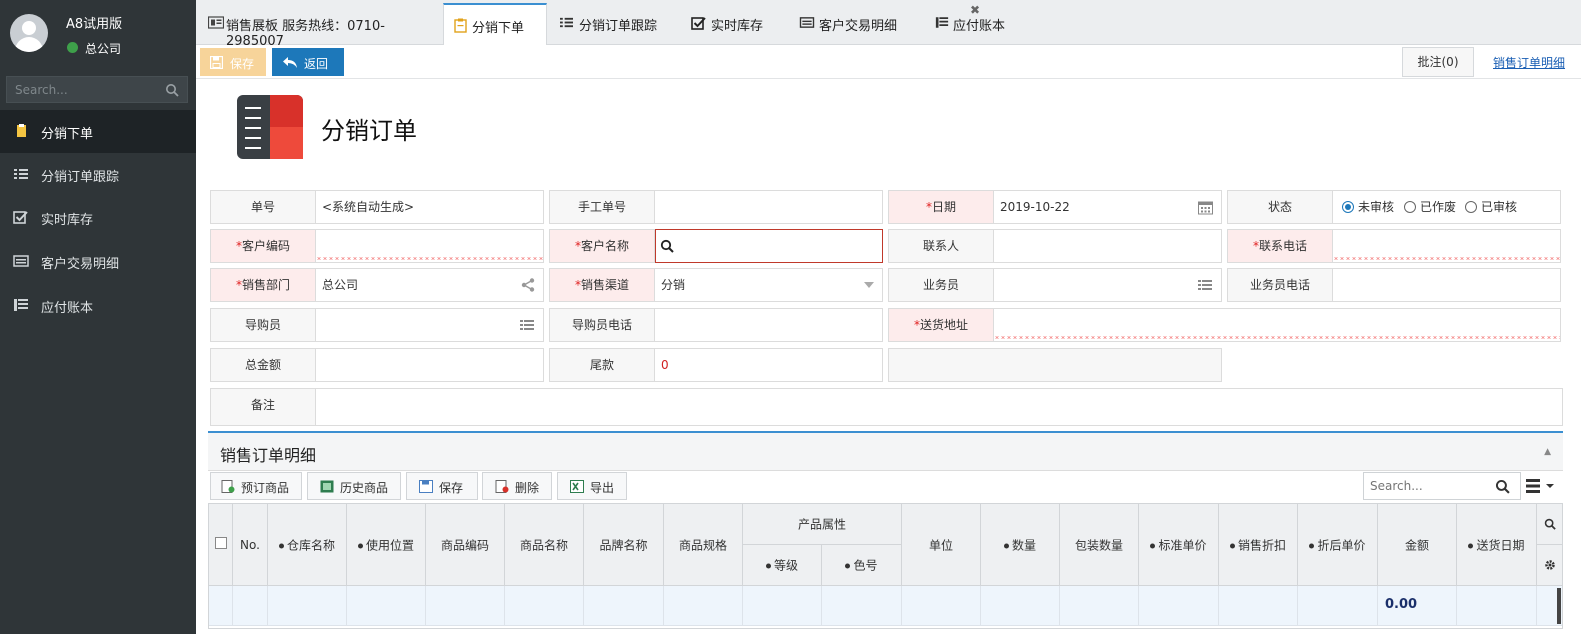  Describe the element at coordinates (1471, 207) in the screenshot. I see `radio-reviewed` at that location.